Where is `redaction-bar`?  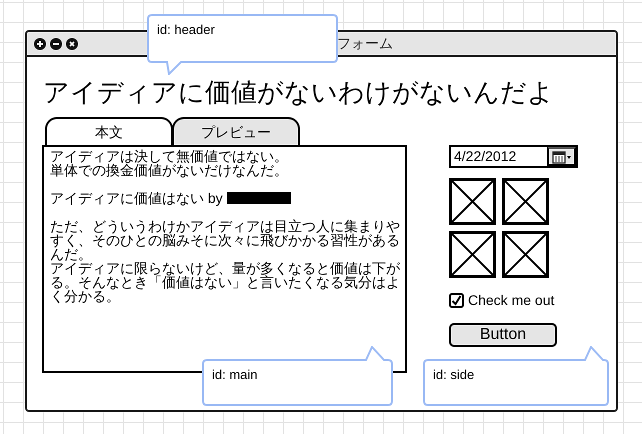
redaction-bar is located at coordinates (258, 198).